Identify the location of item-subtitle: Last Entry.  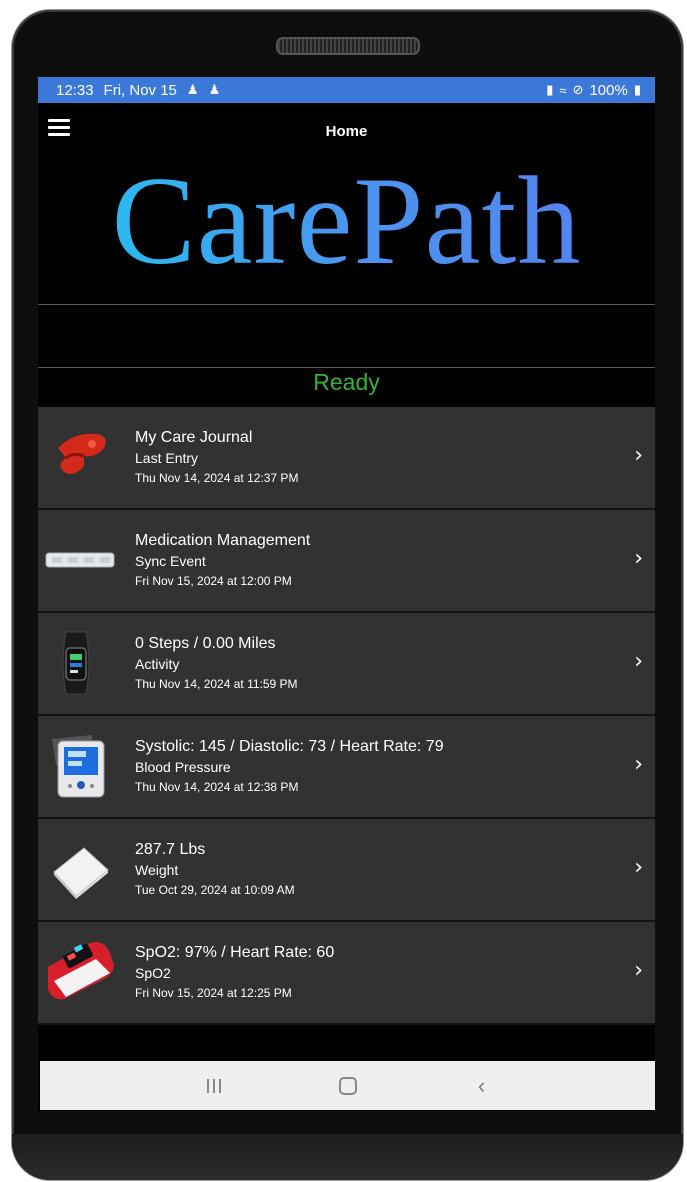
(167, 458).